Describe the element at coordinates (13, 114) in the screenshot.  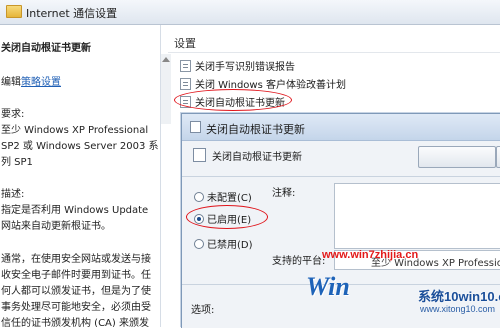
I see `requirements-label: 要求:` at that location.